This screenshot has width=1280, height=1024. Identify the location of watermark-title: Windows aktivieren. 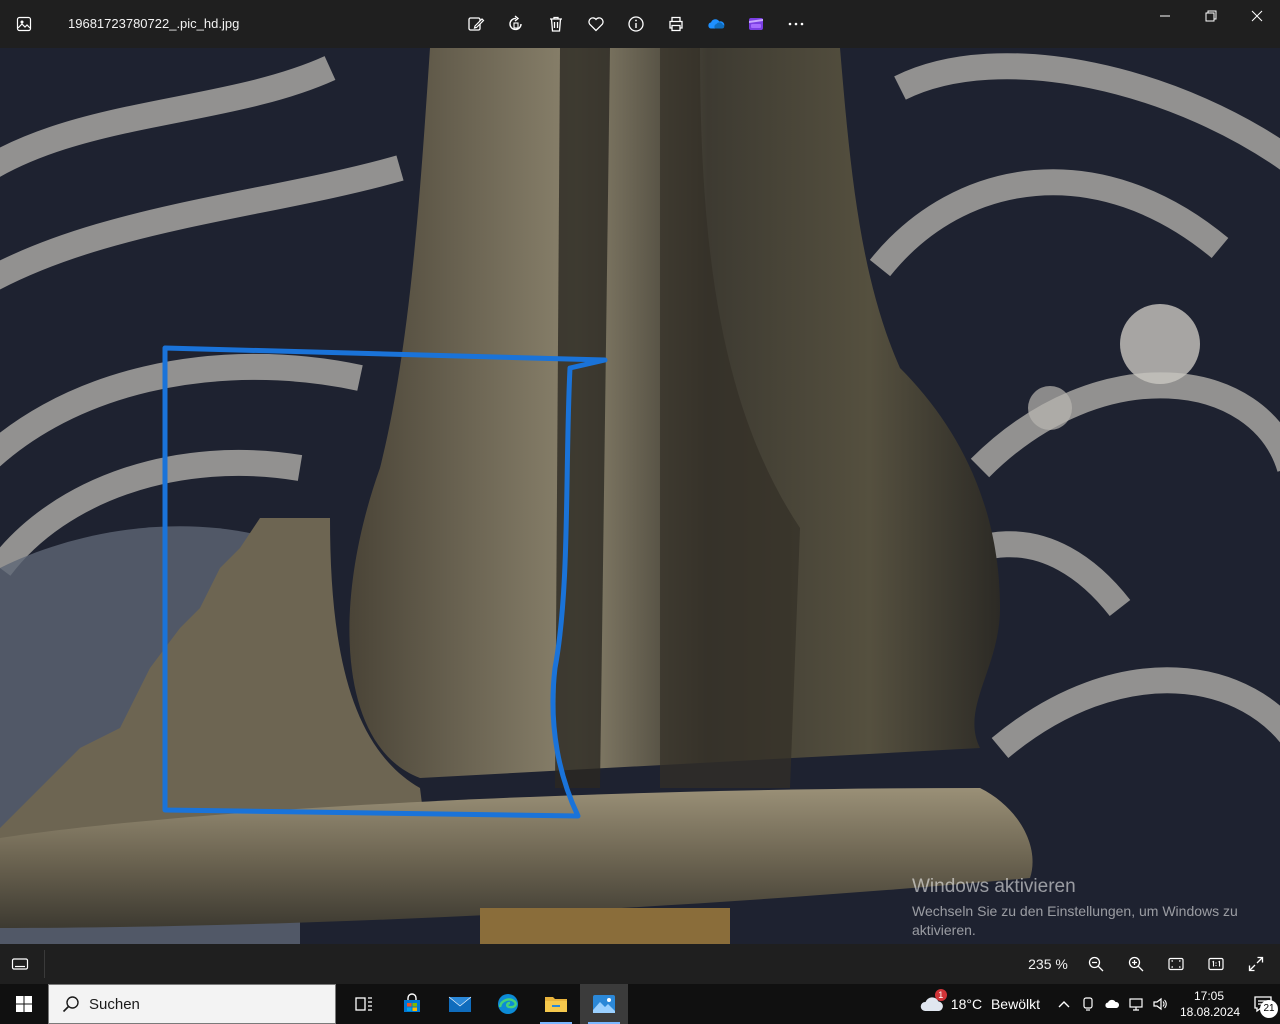
(994, 886).